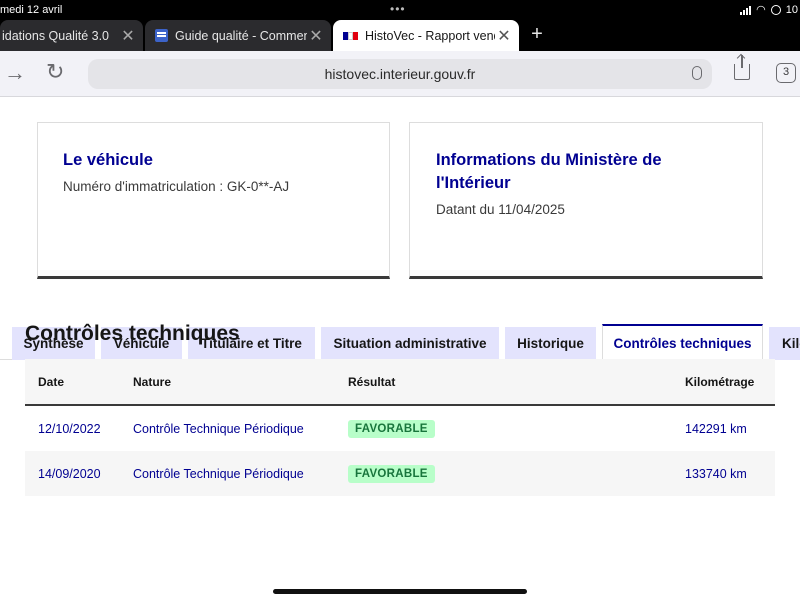 The height and width of the screenshot is (600, 800). Describe the element at coordinates (791, 9) in the screenshot. I see `battery-level: 10` at that location.